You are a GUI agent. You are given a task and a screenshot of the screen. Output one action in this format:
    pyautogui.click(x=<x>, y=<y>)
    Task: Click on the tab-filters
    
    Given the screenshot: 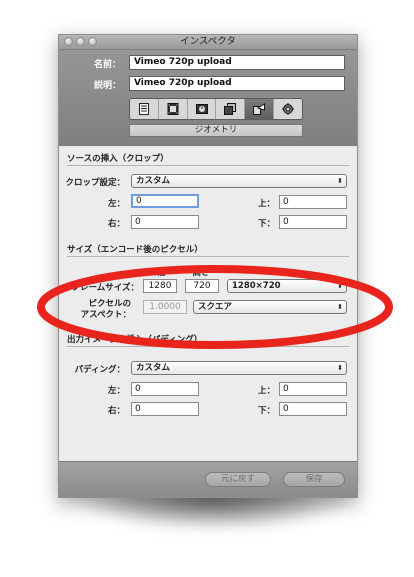 What is the action you would take?
    pyautogui.click(x=231, y=109)
    